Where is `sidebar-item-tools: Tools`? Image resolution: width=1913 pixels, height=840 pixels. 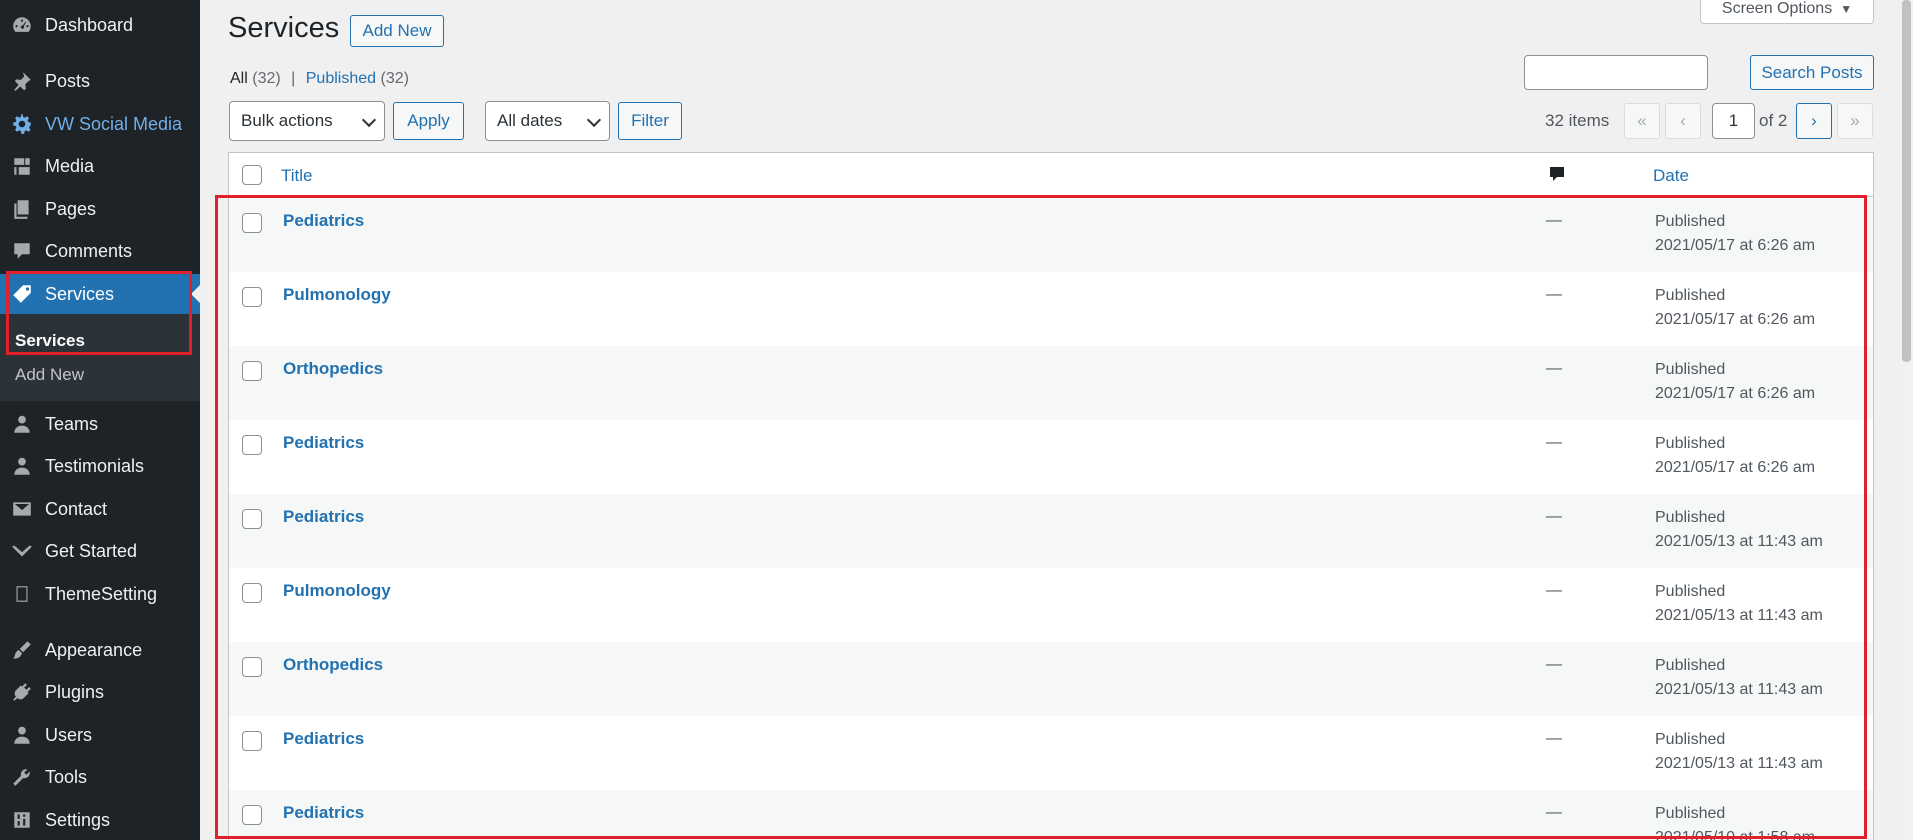 sidebar-item-tools: Tools is located at coordinates (100, 777).